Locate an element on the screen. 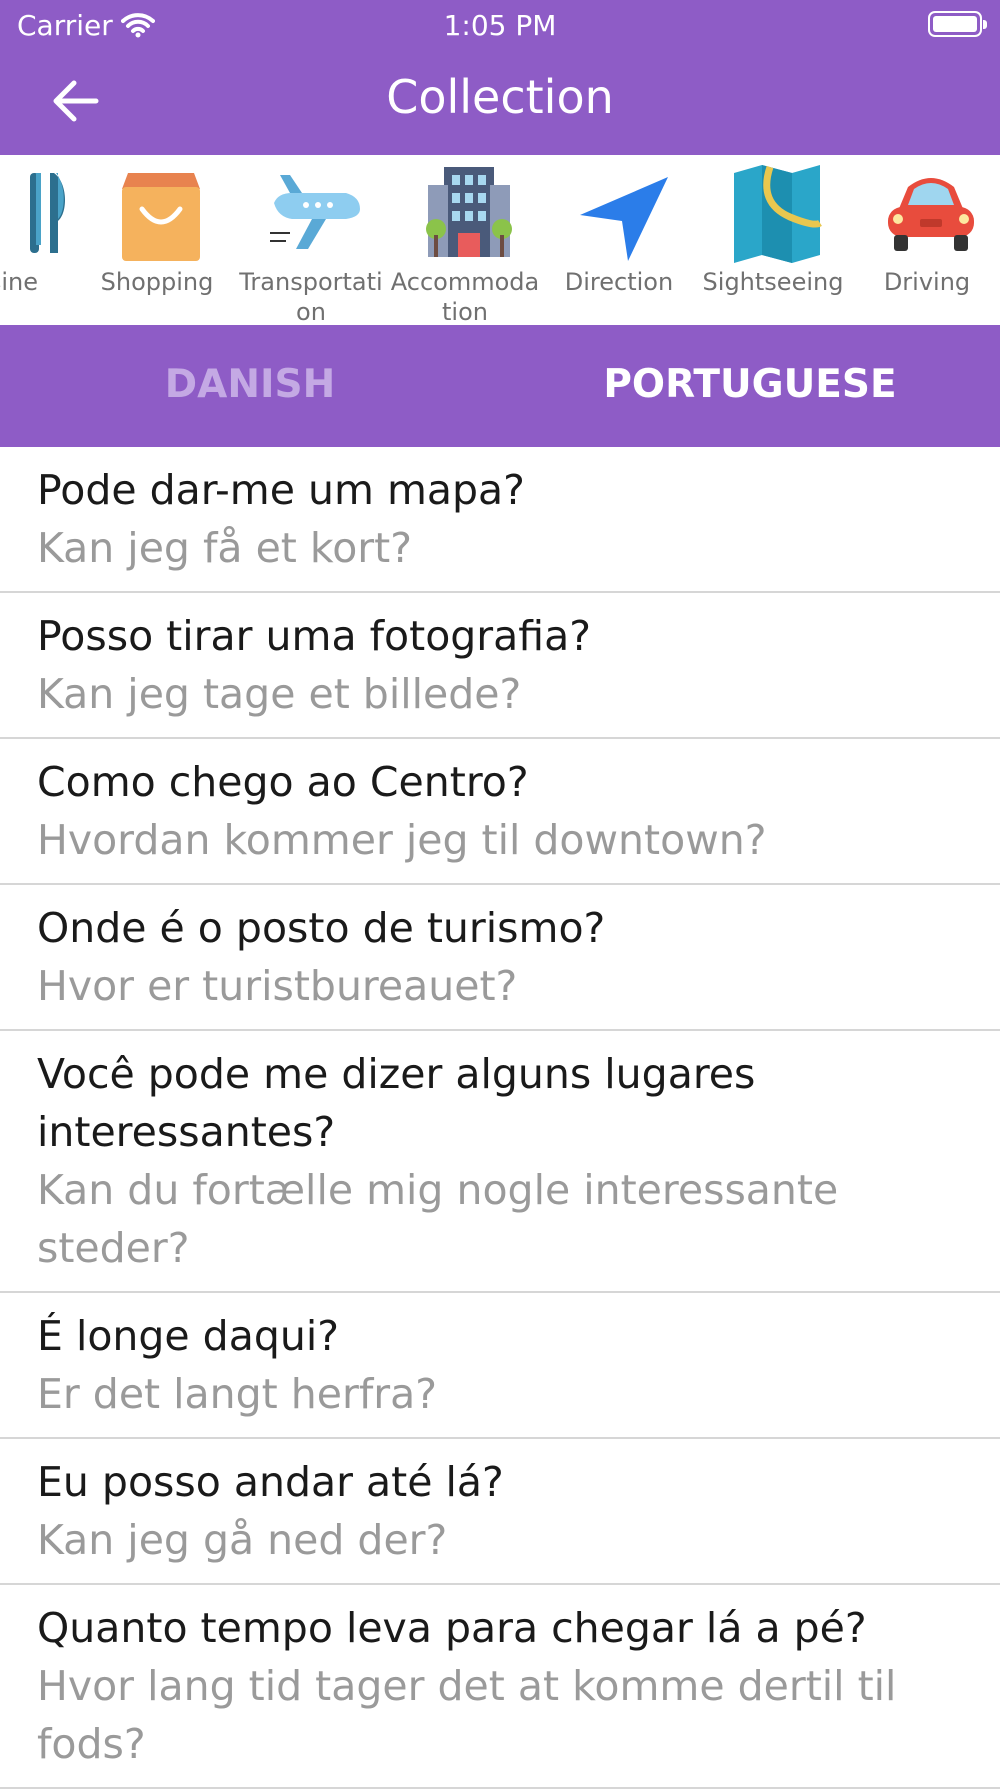 The height and width of the screenshot is (1789, 1000). category-label: Shopping is located at coordinates (157, 282).